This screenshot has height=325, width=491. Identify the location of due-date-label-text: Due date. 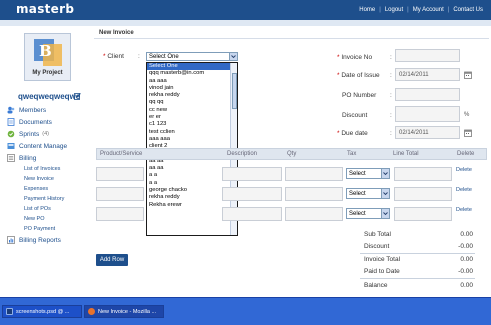
(354, 133).